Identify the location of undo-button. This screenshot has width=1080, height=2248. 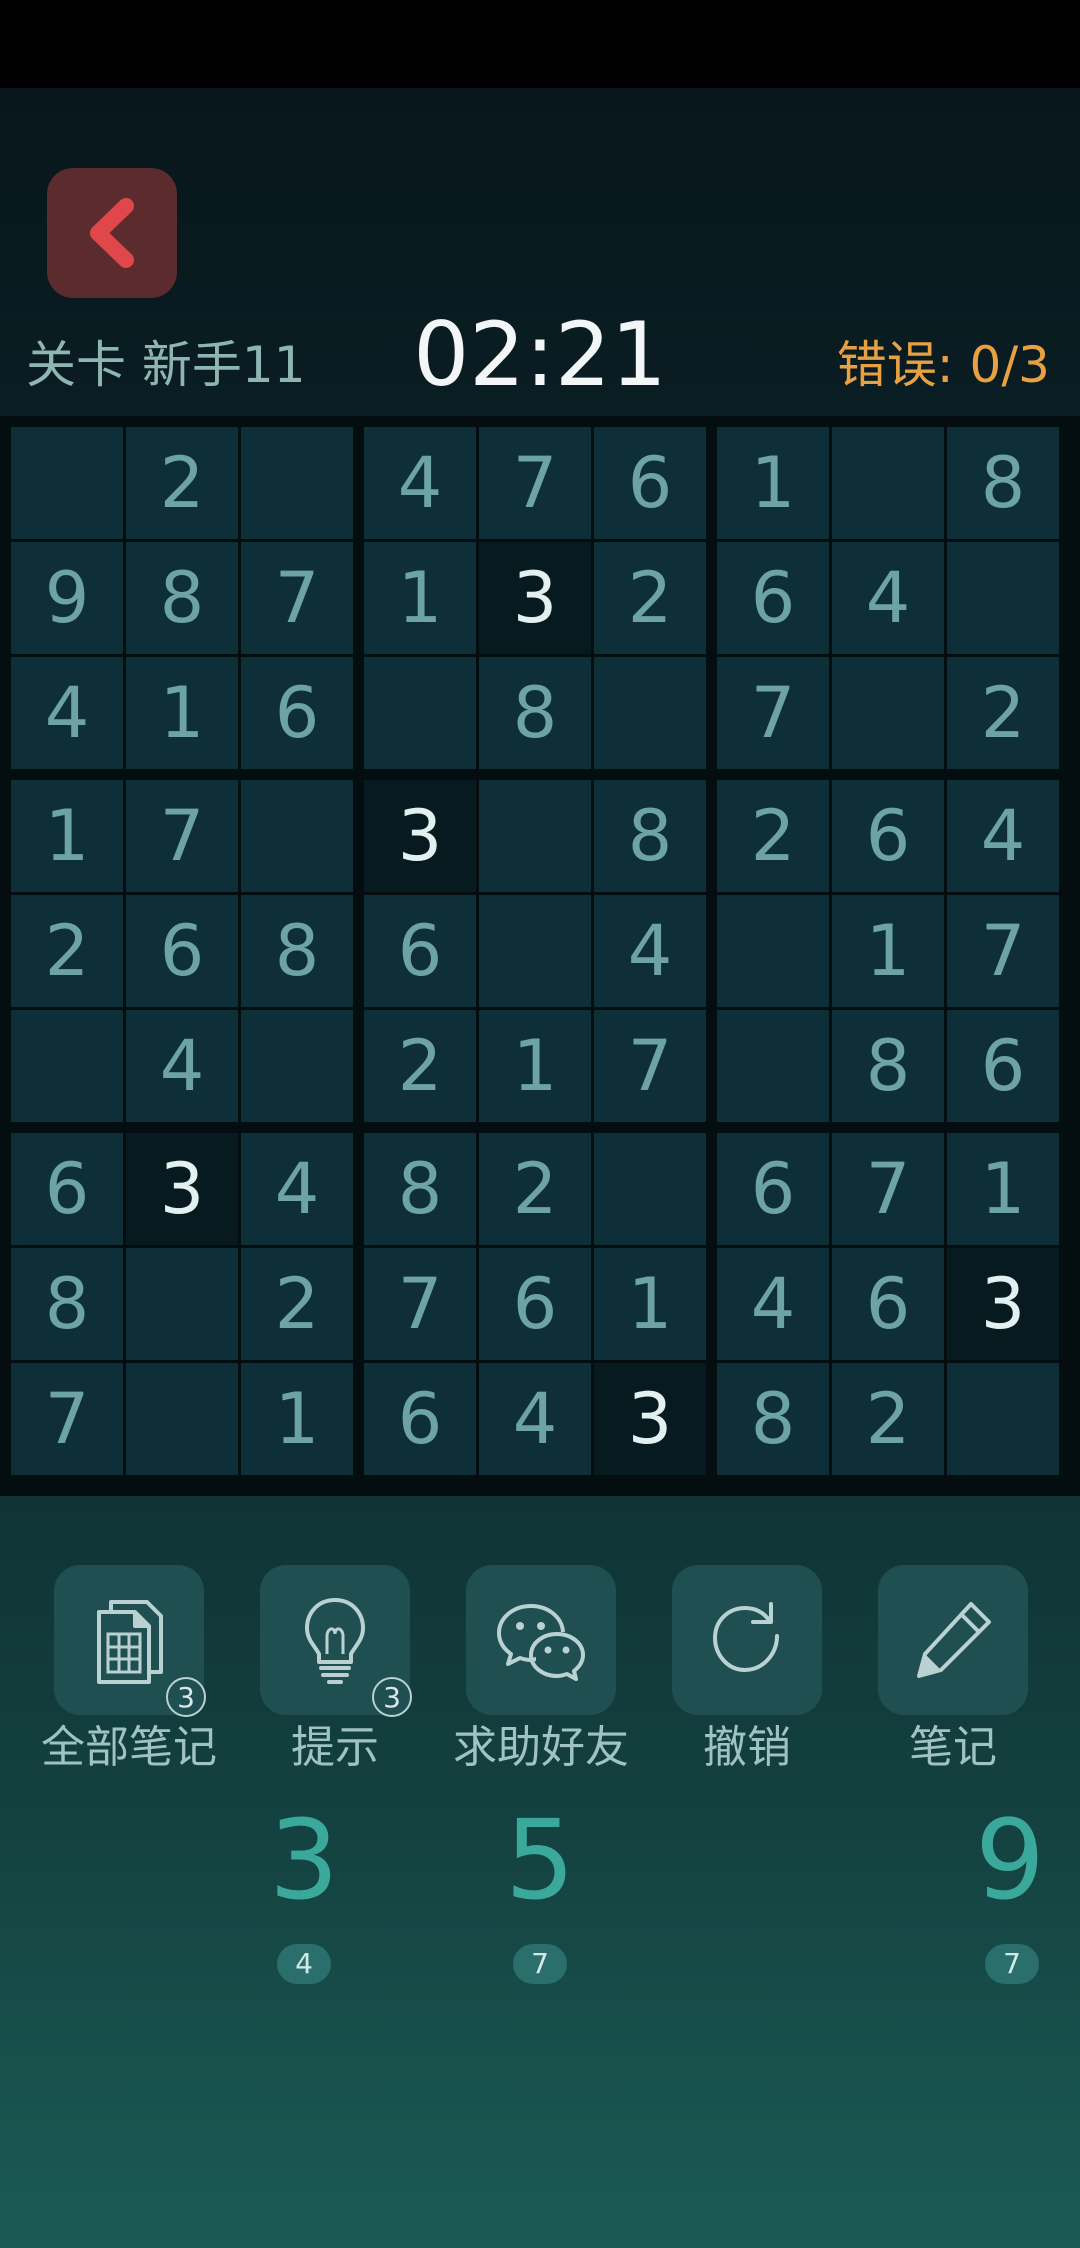
(747, 1640).